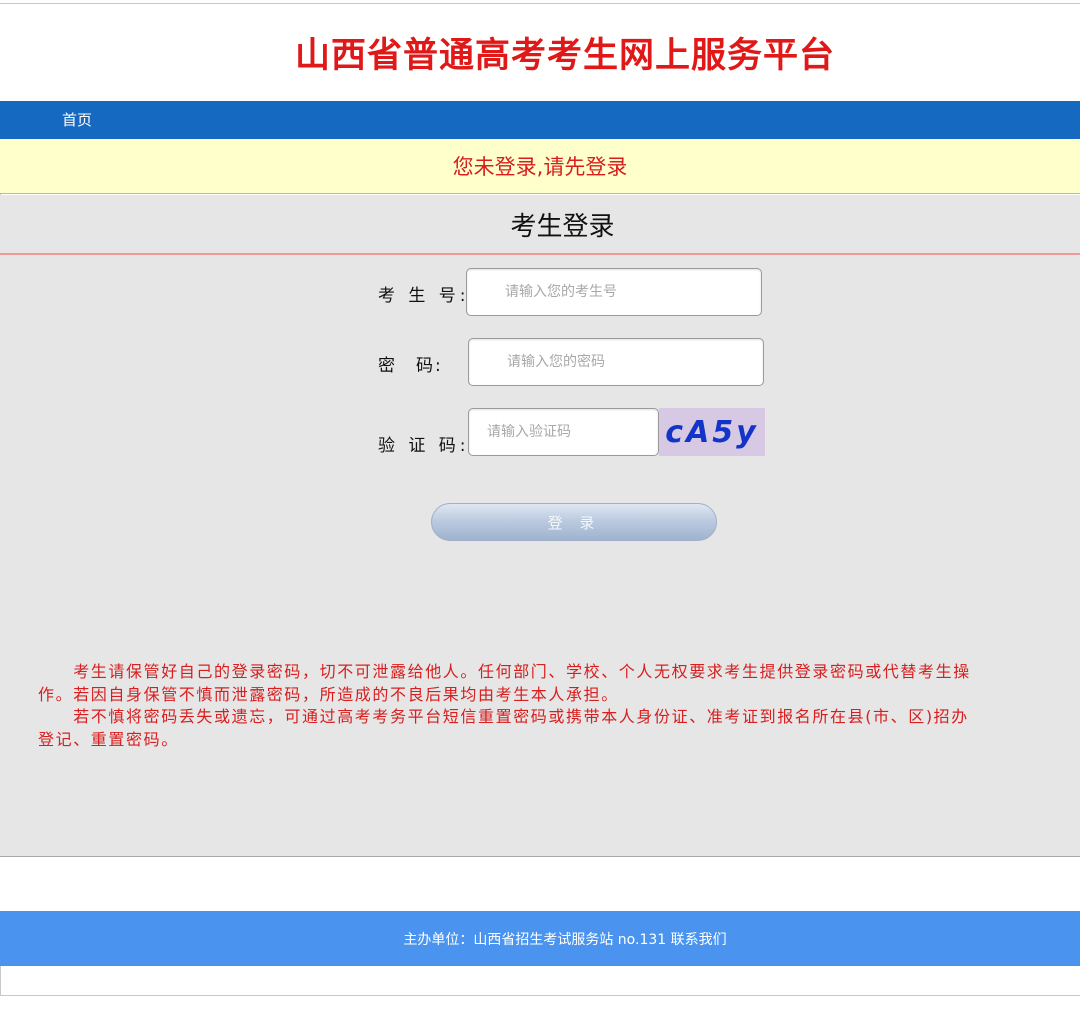 This screenshot has height=1035, width=1080. Describe the element at coordinates (712, 432) in the screenshot. I see `captcha-image: cA5y` at that location.